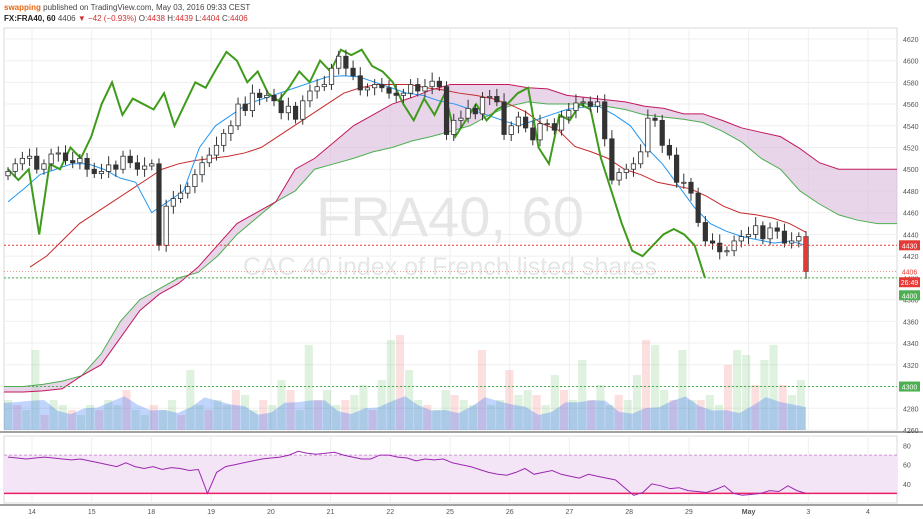 The height and width of the screenshot is (519, 923). Describe the element at coordinates (510, 512) in the screenshot. I see `x-tick-label: 26` at that location.